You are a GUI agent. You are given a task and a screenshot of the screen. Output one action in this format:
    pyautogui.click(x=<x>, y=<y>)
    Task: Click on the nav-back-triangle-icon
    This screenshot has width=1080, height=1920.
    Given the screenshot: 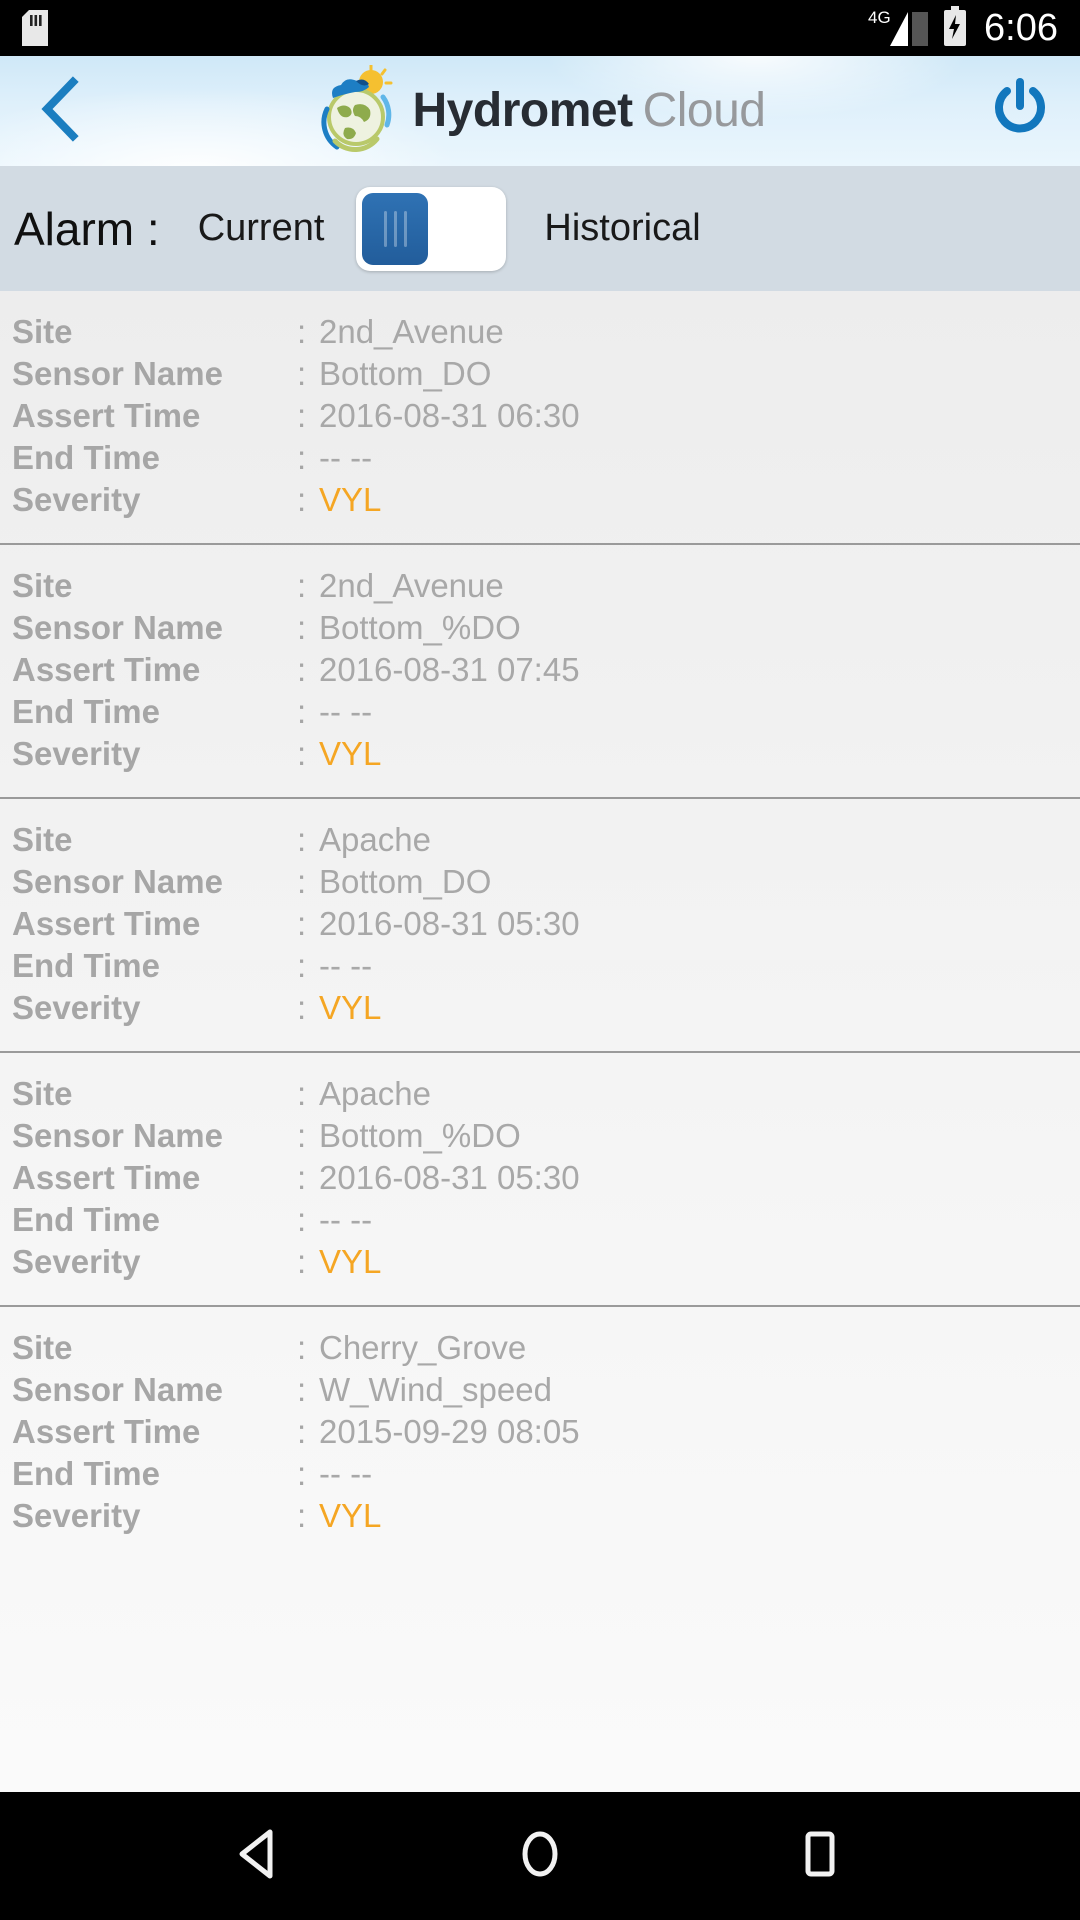 What is the action you would take?
    pyautogui.click(x=260, y=1856)
    